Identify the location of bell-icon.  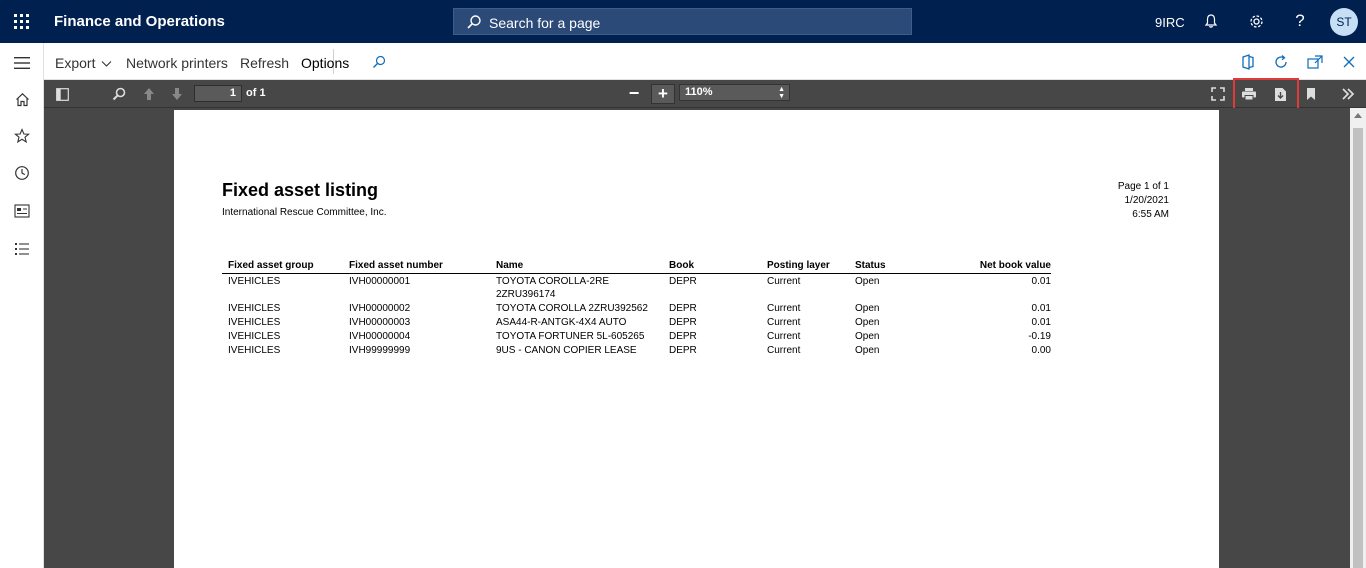
(1211, 21).